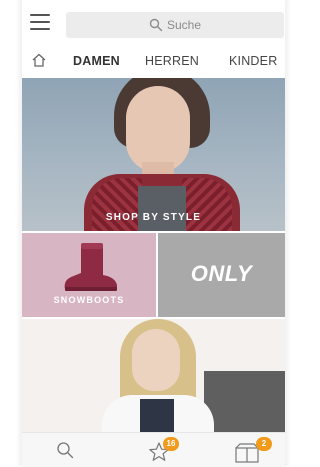 The image size is (320, 467). I want to click on snowboots-label: SNOWBOOTS, so click(89, 300).